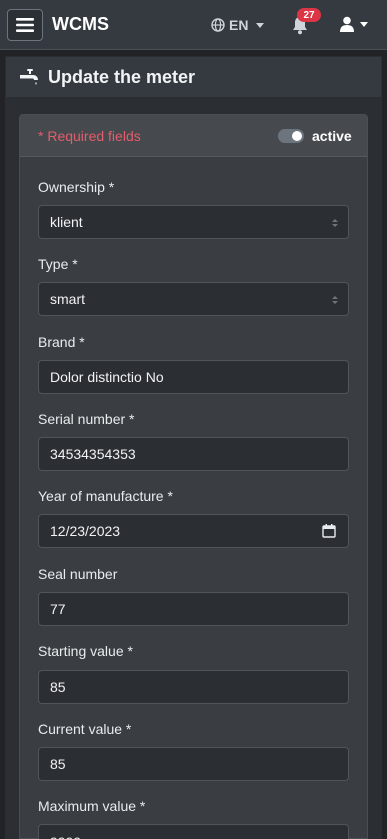 This screenshot has height=839, width=387. Describe the element at coordinates (76, 187) in the screenshot. I see `ownership-label: Ownership *` at that location.